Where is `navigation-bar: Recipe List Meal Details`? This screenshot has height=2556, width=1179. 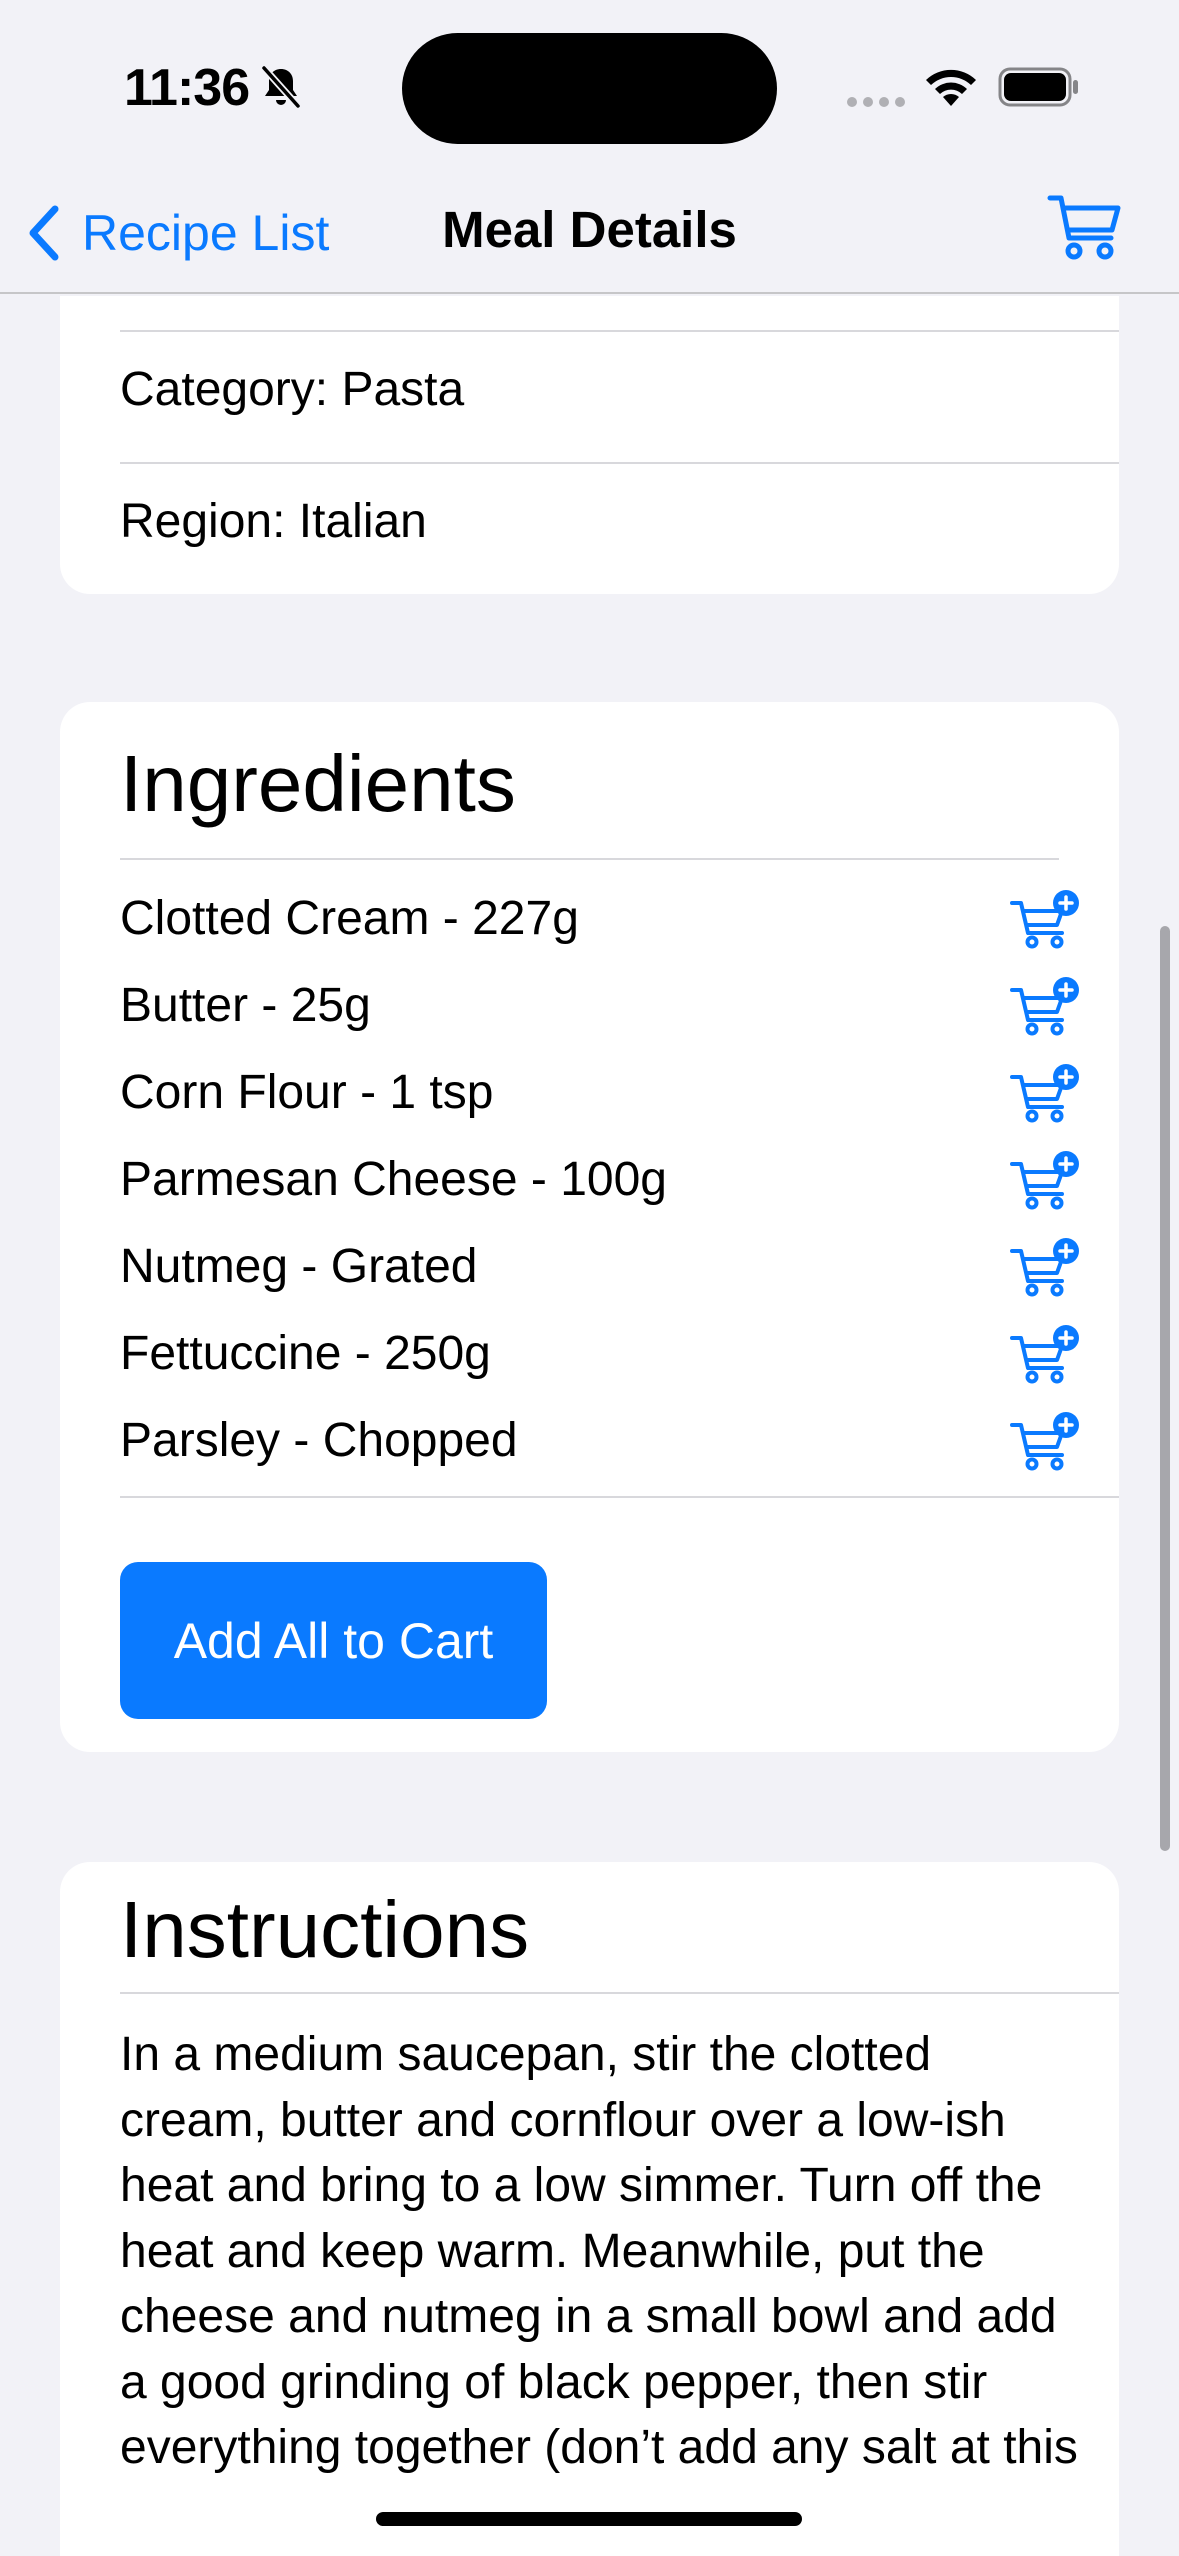 navigation-bar: Recipe List Meal Details is located at coordinates (589, 232).